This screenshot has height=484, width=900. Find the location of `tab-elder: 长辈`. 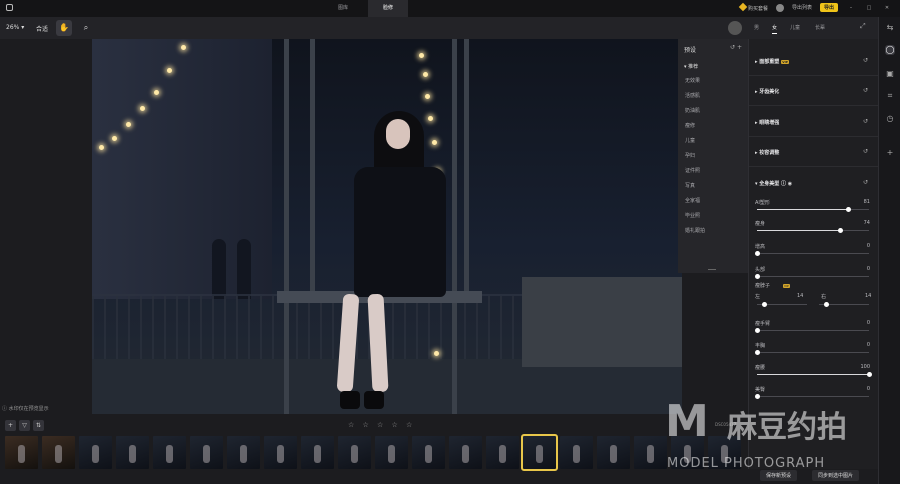

tab-elder: 长辈 is located at coordinates (820, 27).